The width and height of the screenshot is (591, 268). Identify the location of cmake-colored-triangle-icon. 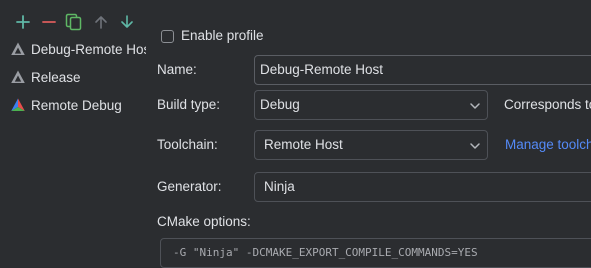
(18, 104).